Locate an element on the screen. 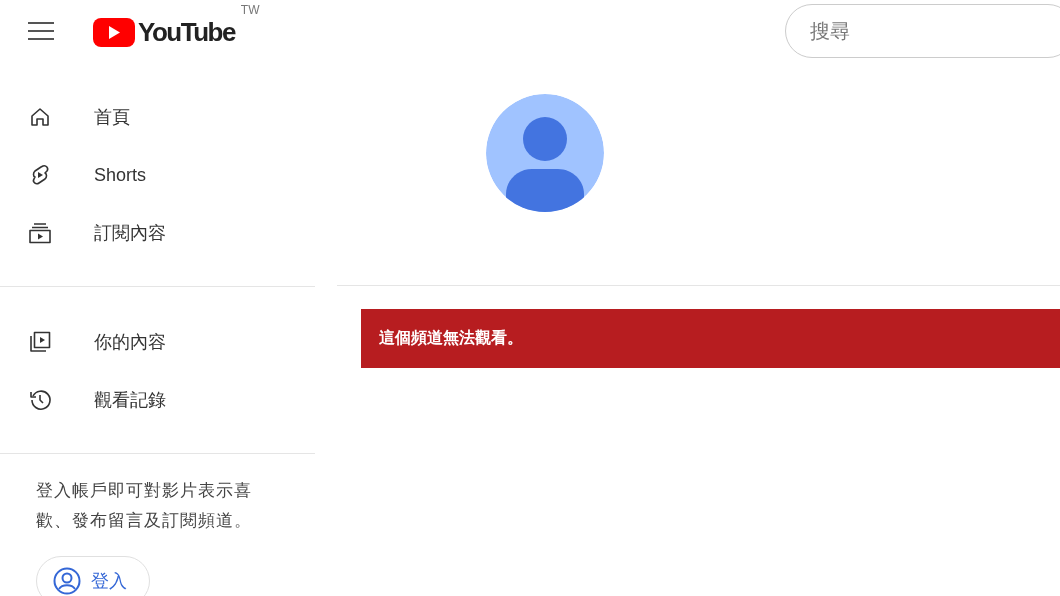 Image resolution: width=1060 pixels, height=596 pixels. search-field: 搜尋 is located at coordinates (922, 31).